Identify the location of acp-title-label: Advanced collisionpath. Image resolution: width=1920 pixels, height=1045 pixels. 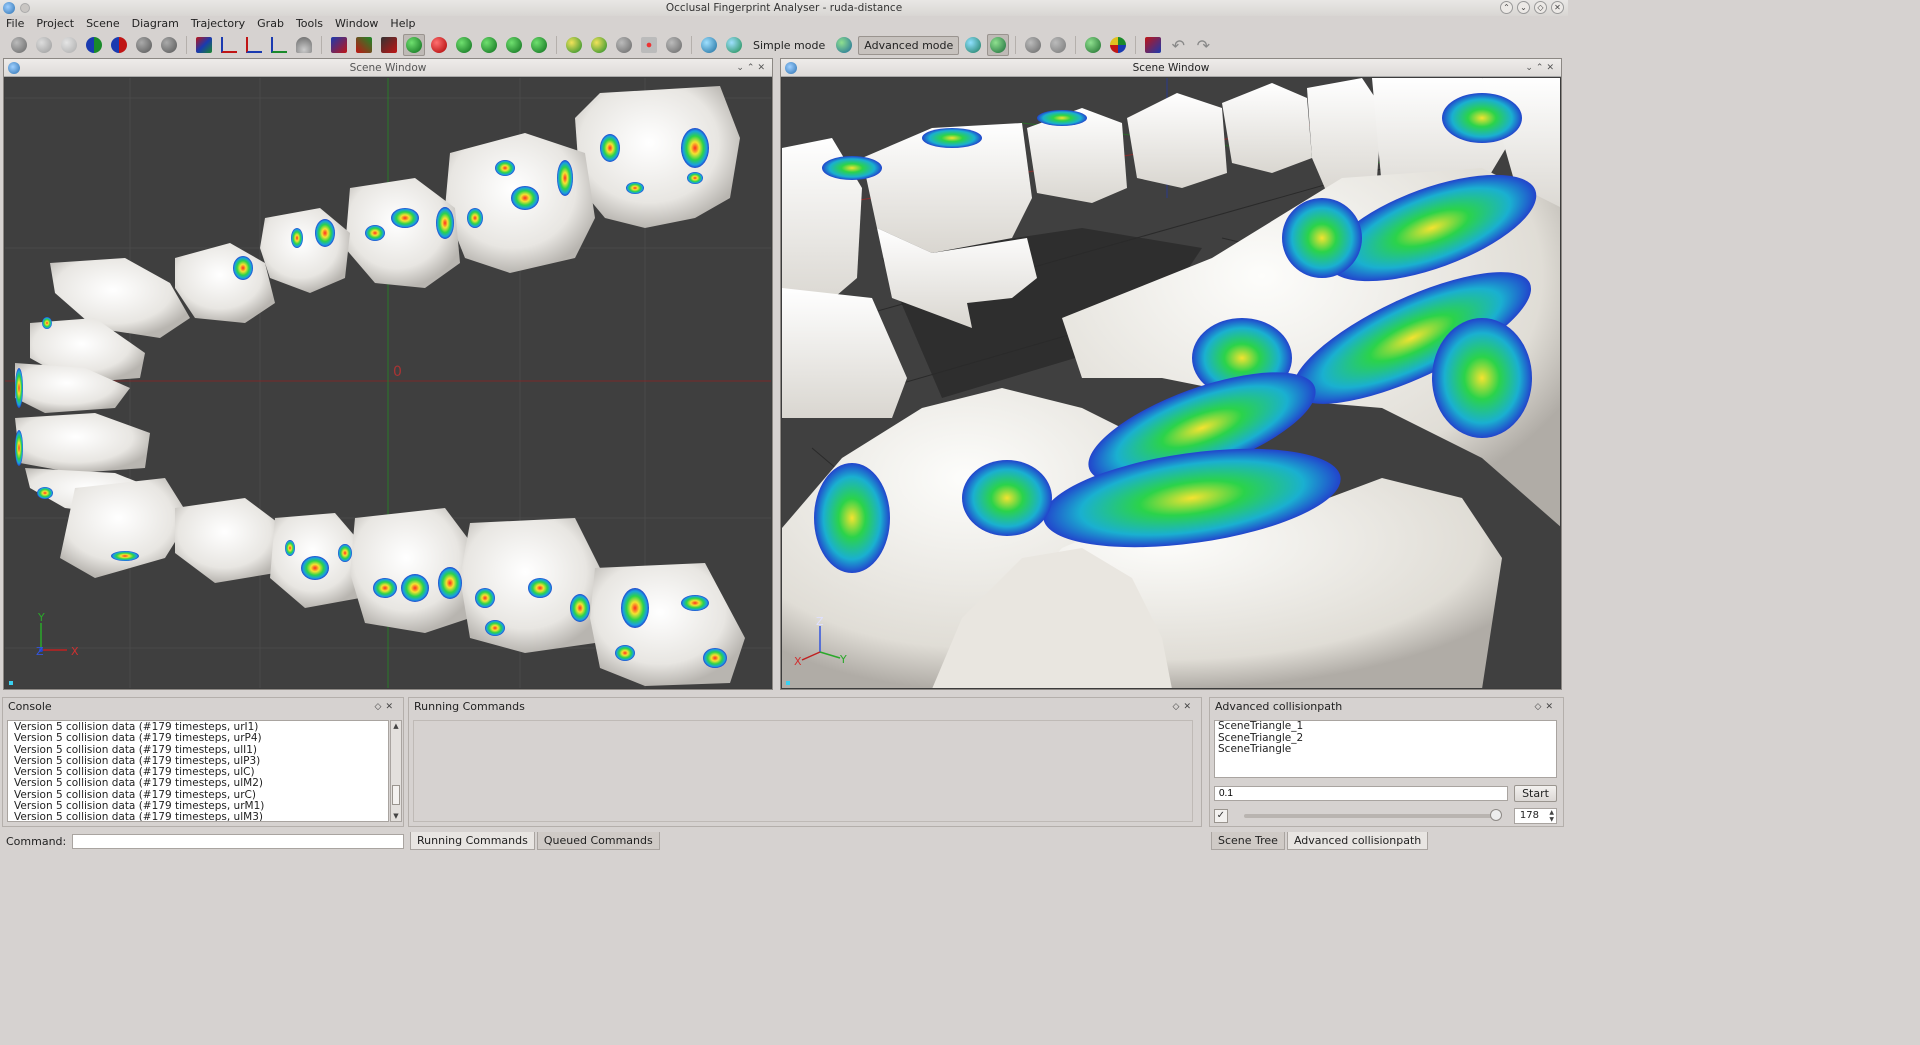
(1279, 706).